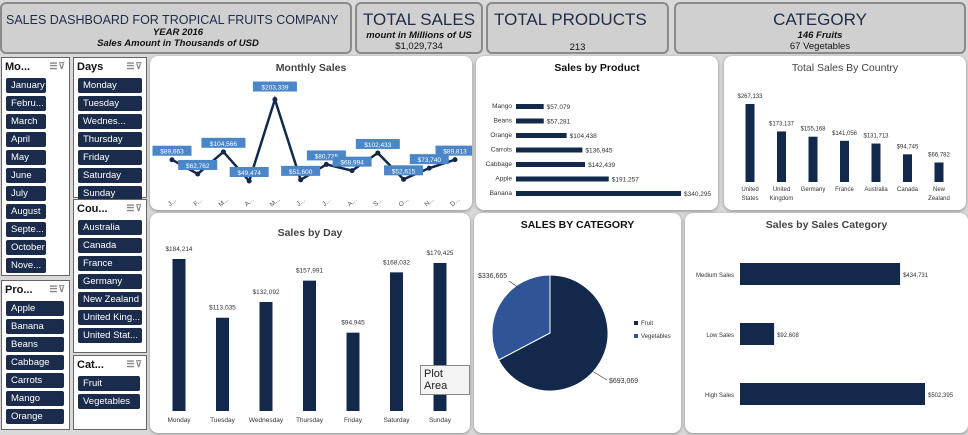  Describe the element at coordinates (647, 324) in the screenshot. I see `category-legend-label: Fruit` at that location.